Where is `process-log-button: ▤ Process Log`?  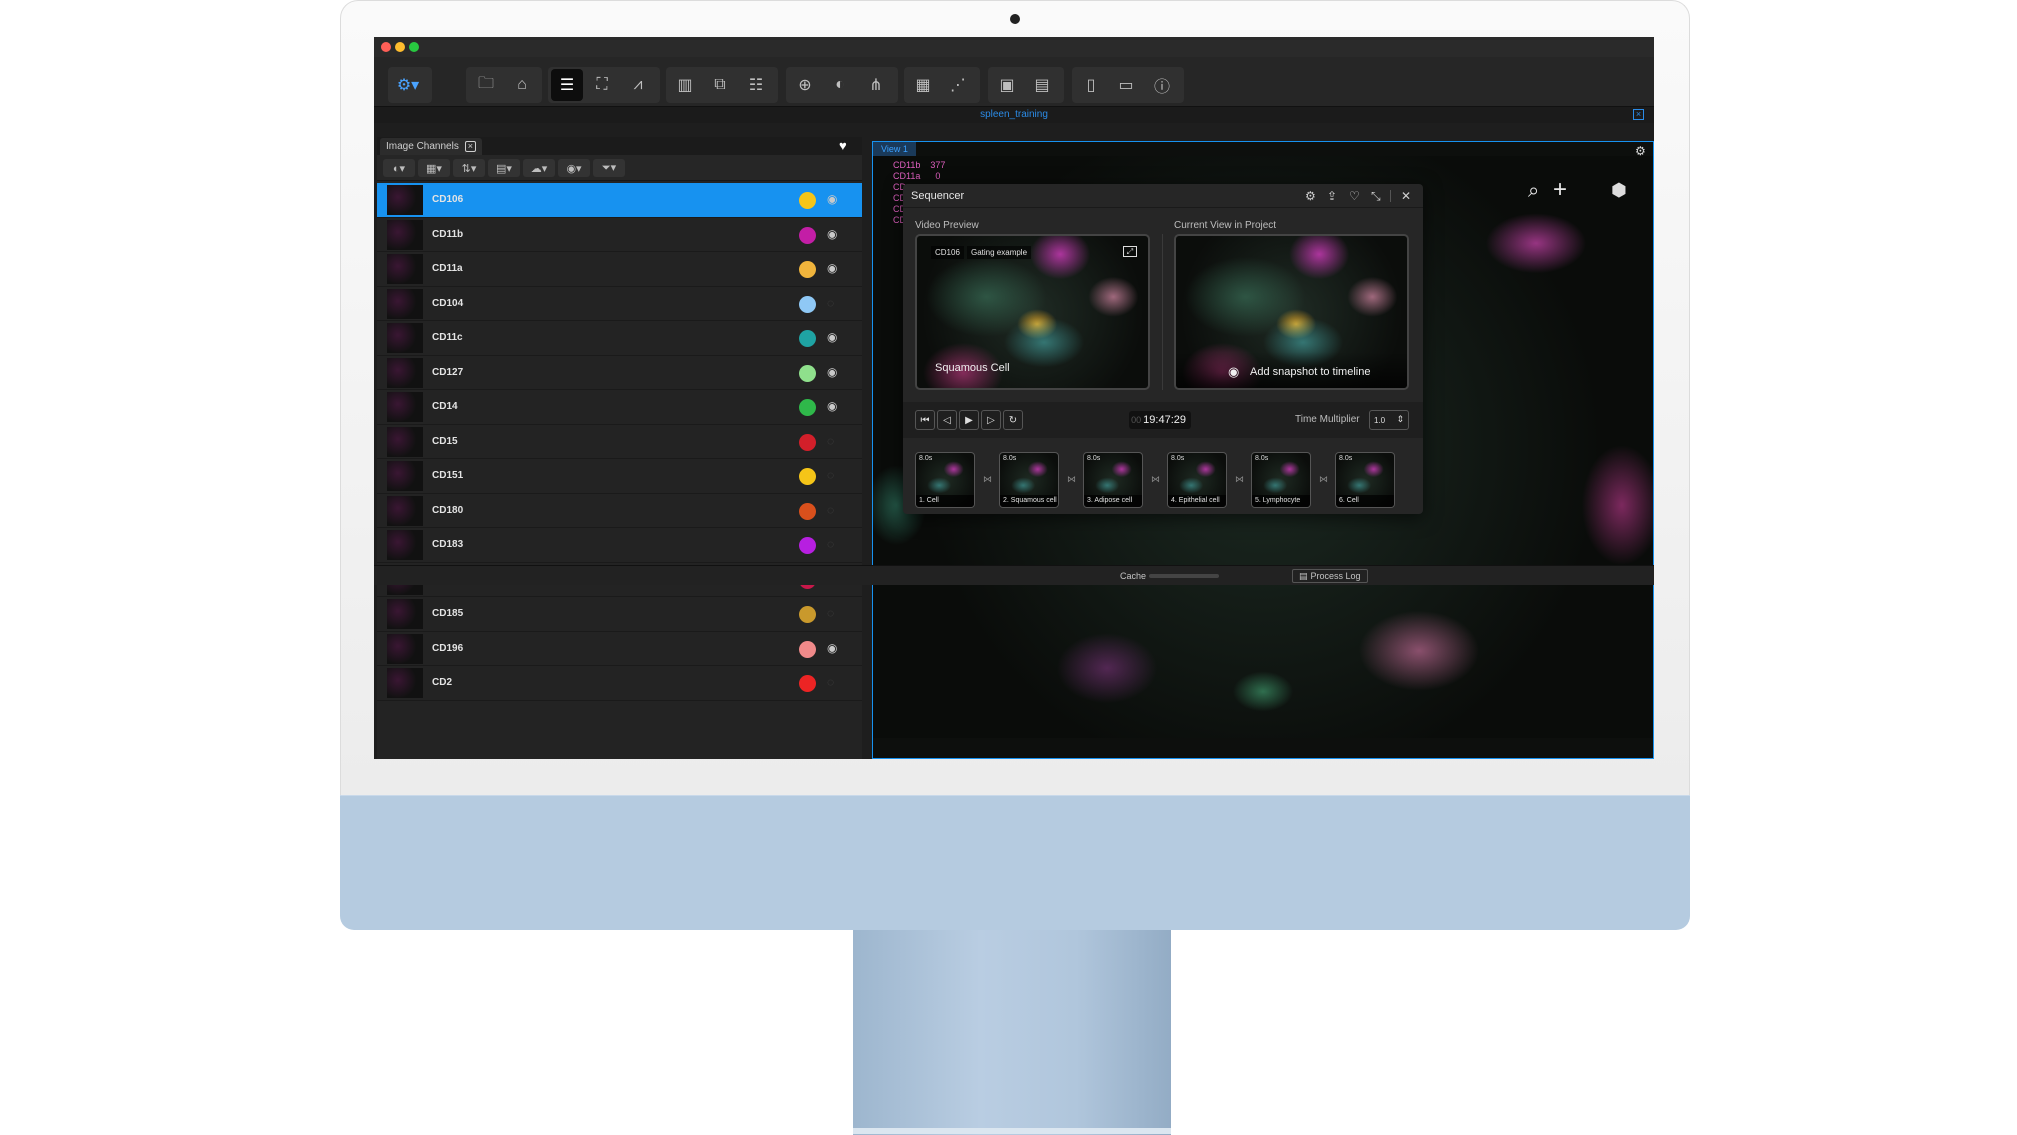
process-log-button: ▤ Process Log is located at coordinates (1330, 576).